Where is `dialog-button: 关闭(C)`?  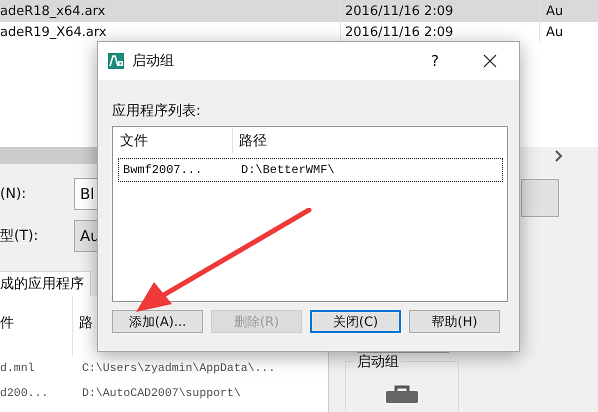
dialog-button: 关闭(C) is located at coordinates (355, 321).